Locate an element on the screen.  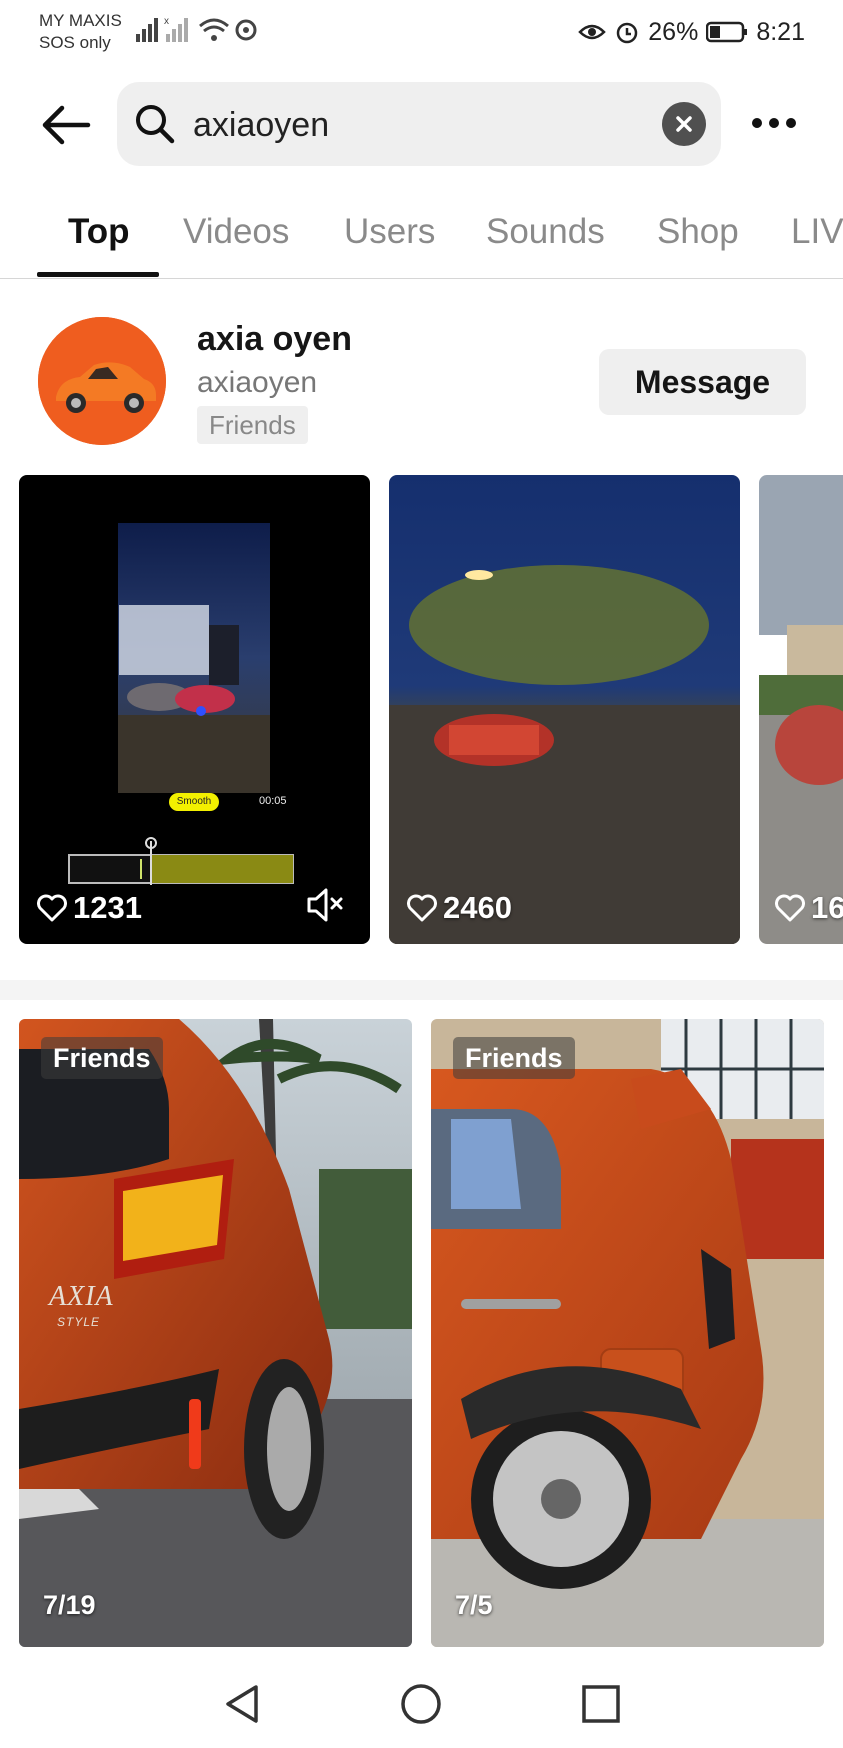
signal-wifi-icons: x is located at coordinates (196, 29).